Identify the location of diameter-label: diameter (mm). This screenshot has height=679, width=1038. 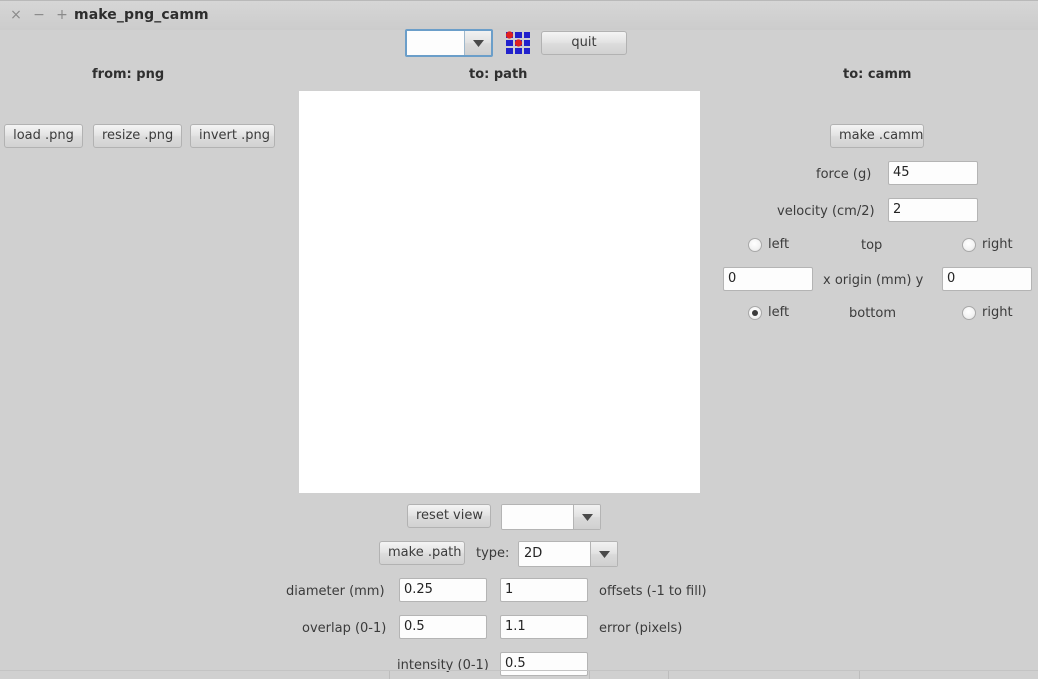
(335, 591).